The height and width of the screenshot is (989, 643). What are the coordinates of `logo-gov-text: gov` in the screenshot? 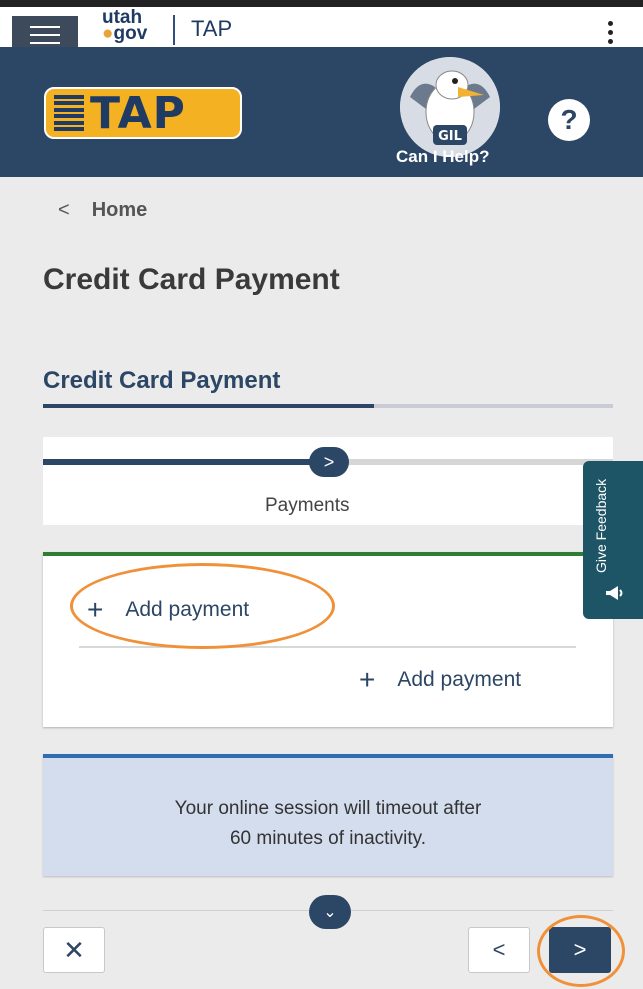 It's located at (130, 33).